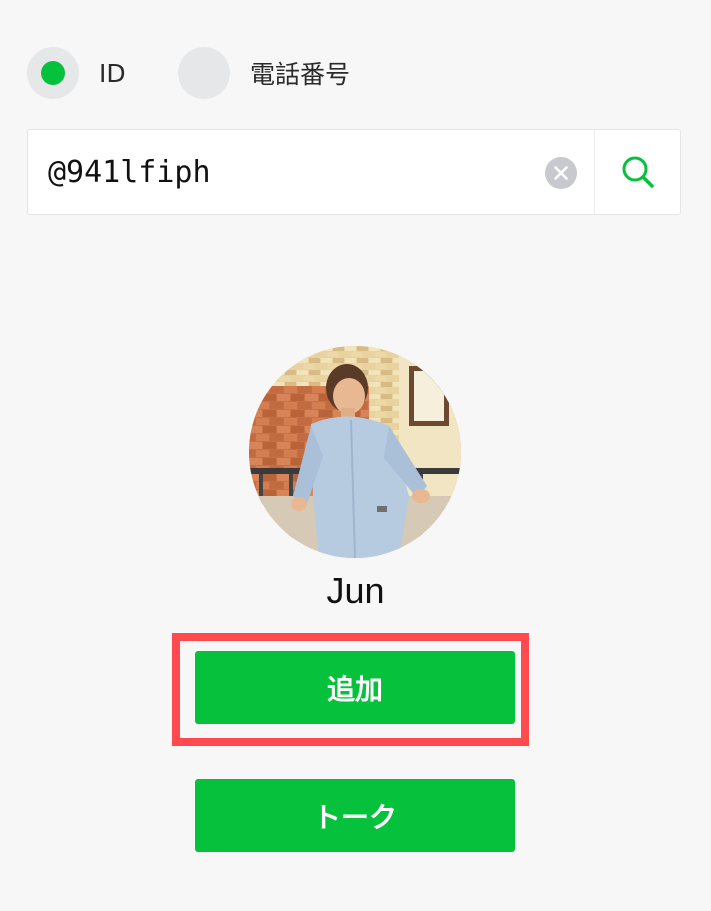  I want to click on search-button, so click(638, 172).